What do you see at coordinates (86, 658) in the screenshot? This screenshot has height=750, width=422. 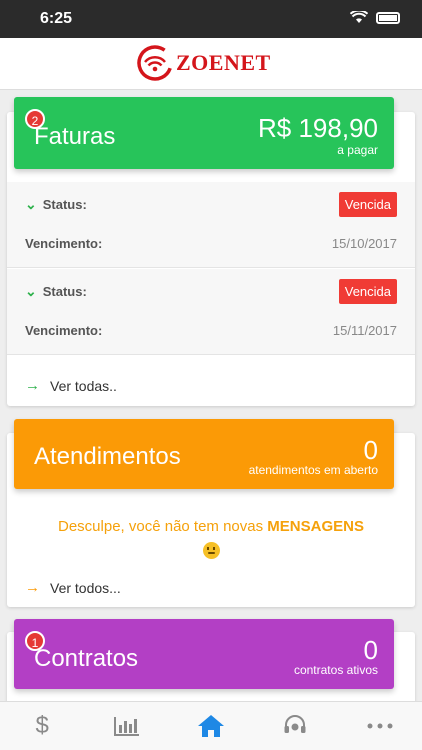 I see `contratos-title: Contratos` at bounding box center [86, 658].